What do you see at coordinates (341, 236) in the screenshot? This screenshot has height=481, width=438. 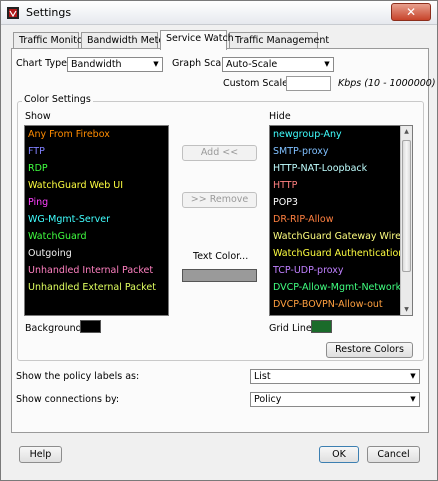 I see `list-item: WatchGuard Gateway Wireless` at bounding box center [341, 236].